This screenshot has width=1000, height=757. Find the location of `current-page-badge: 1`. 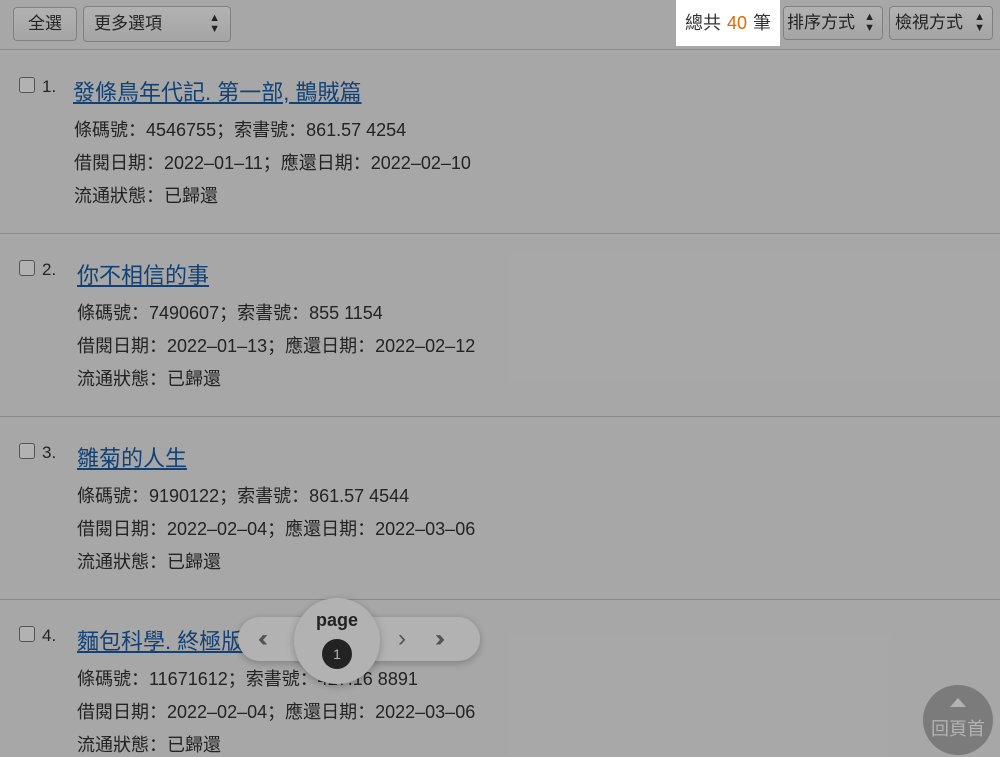

current-page-badge: 1 is located at coordinates (337, 654).